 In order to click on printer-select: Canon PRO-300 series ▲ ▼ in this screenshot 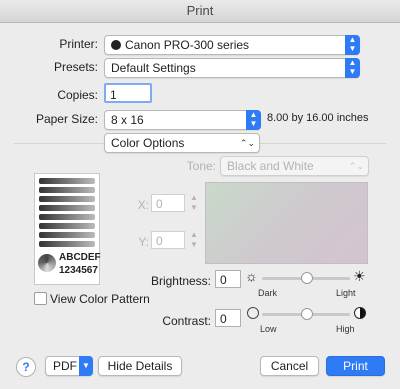, I will do `click(232, 45)`.